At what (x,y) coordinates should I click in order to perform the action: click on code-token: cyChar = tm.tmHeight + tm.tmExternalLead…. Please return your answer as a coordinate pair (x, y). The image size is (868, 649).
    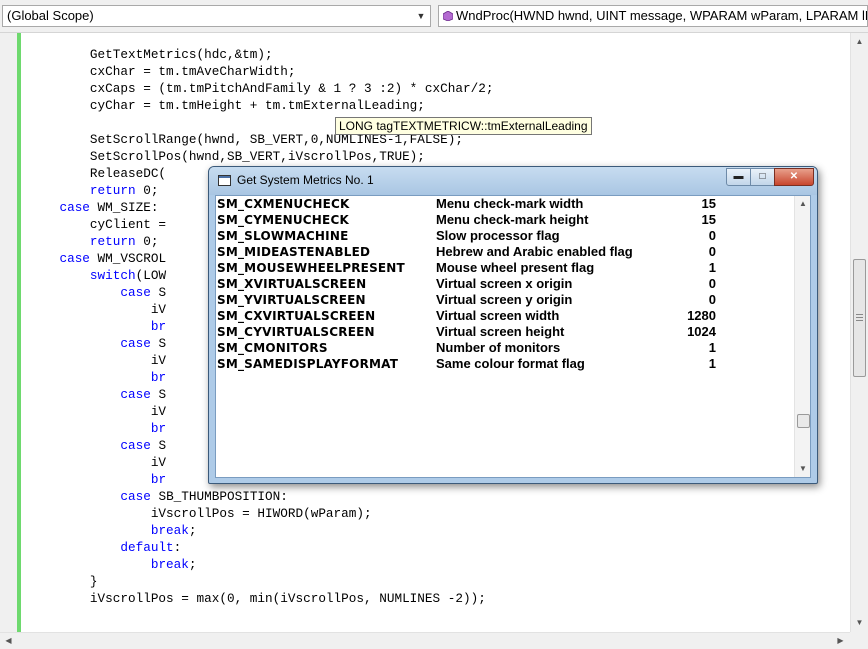
    Looking at the image, I should click on (227, 105).